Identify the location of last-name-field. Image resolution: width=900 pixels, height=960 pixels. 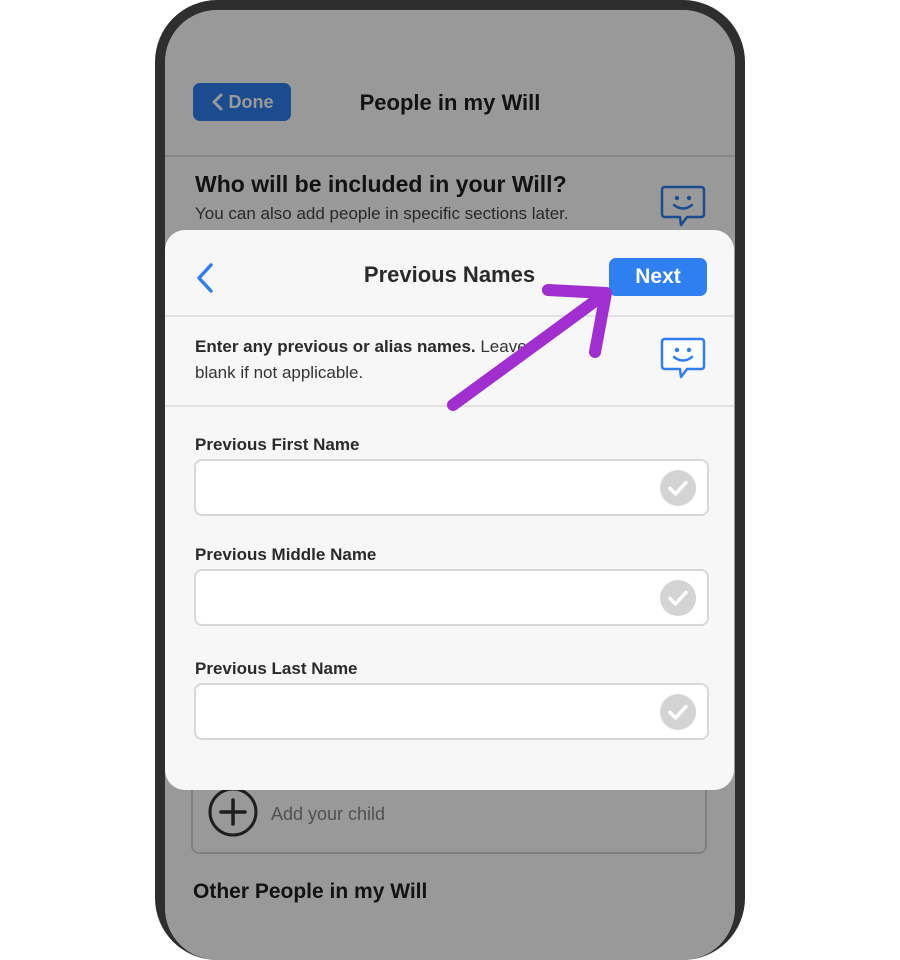
(451, 711).